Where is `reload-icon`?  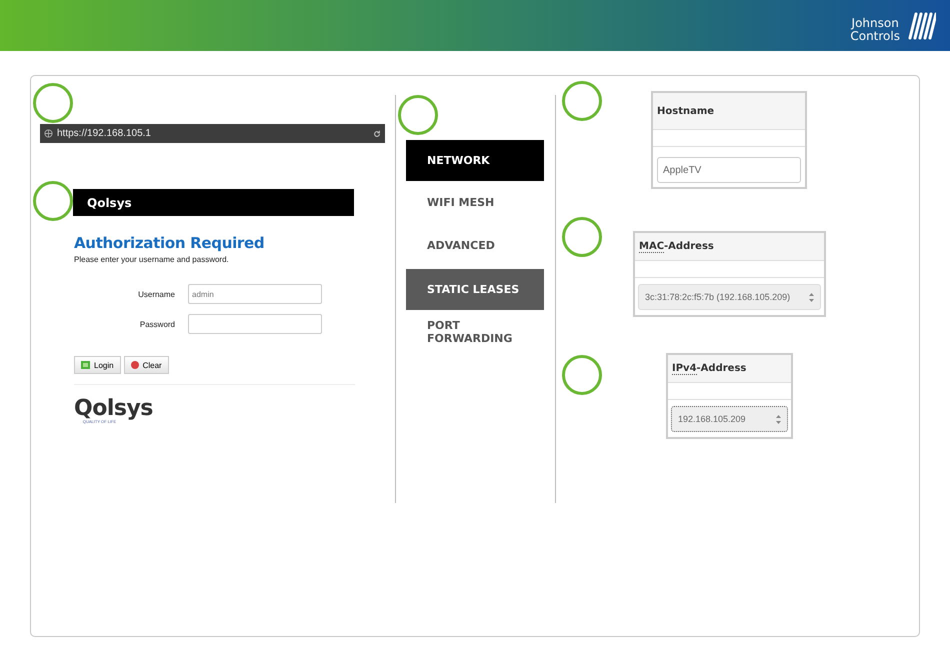 reload-icon is located at coordinates (377, 134).